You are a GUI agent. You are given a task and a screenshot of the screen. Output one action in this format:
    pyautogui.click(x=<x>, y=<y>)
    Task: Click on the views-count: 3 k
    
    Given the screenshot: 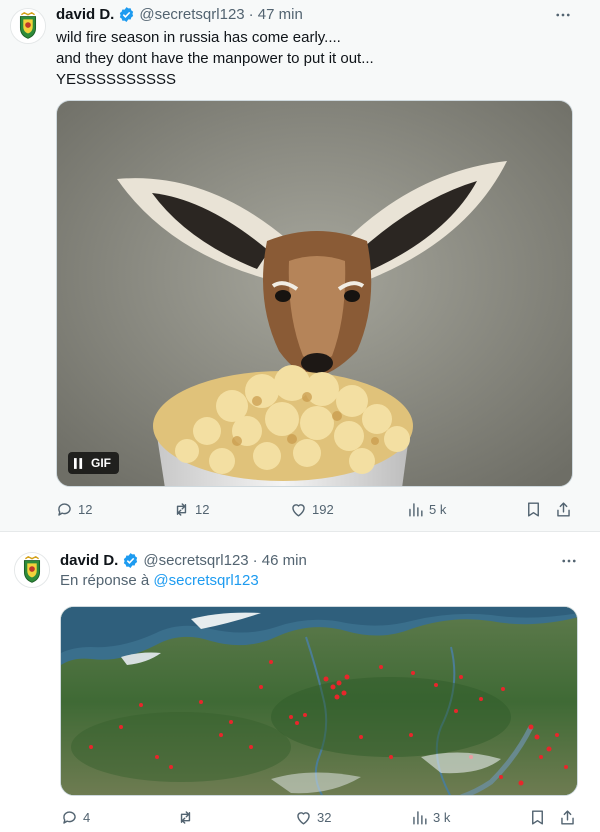 What is the action you would take?
    pyautogui.click(x=442, y=817)
    